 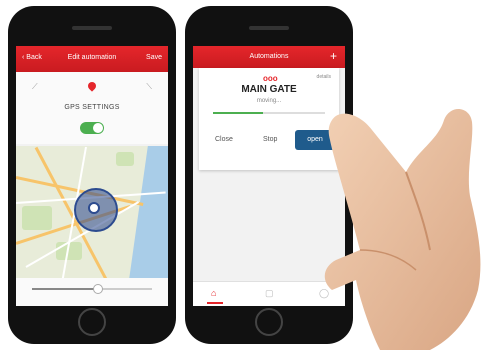 What do you see at coordinates (333, 56) in the screenshot?
I see `add-icon: +` at bounding box center [333, 56].